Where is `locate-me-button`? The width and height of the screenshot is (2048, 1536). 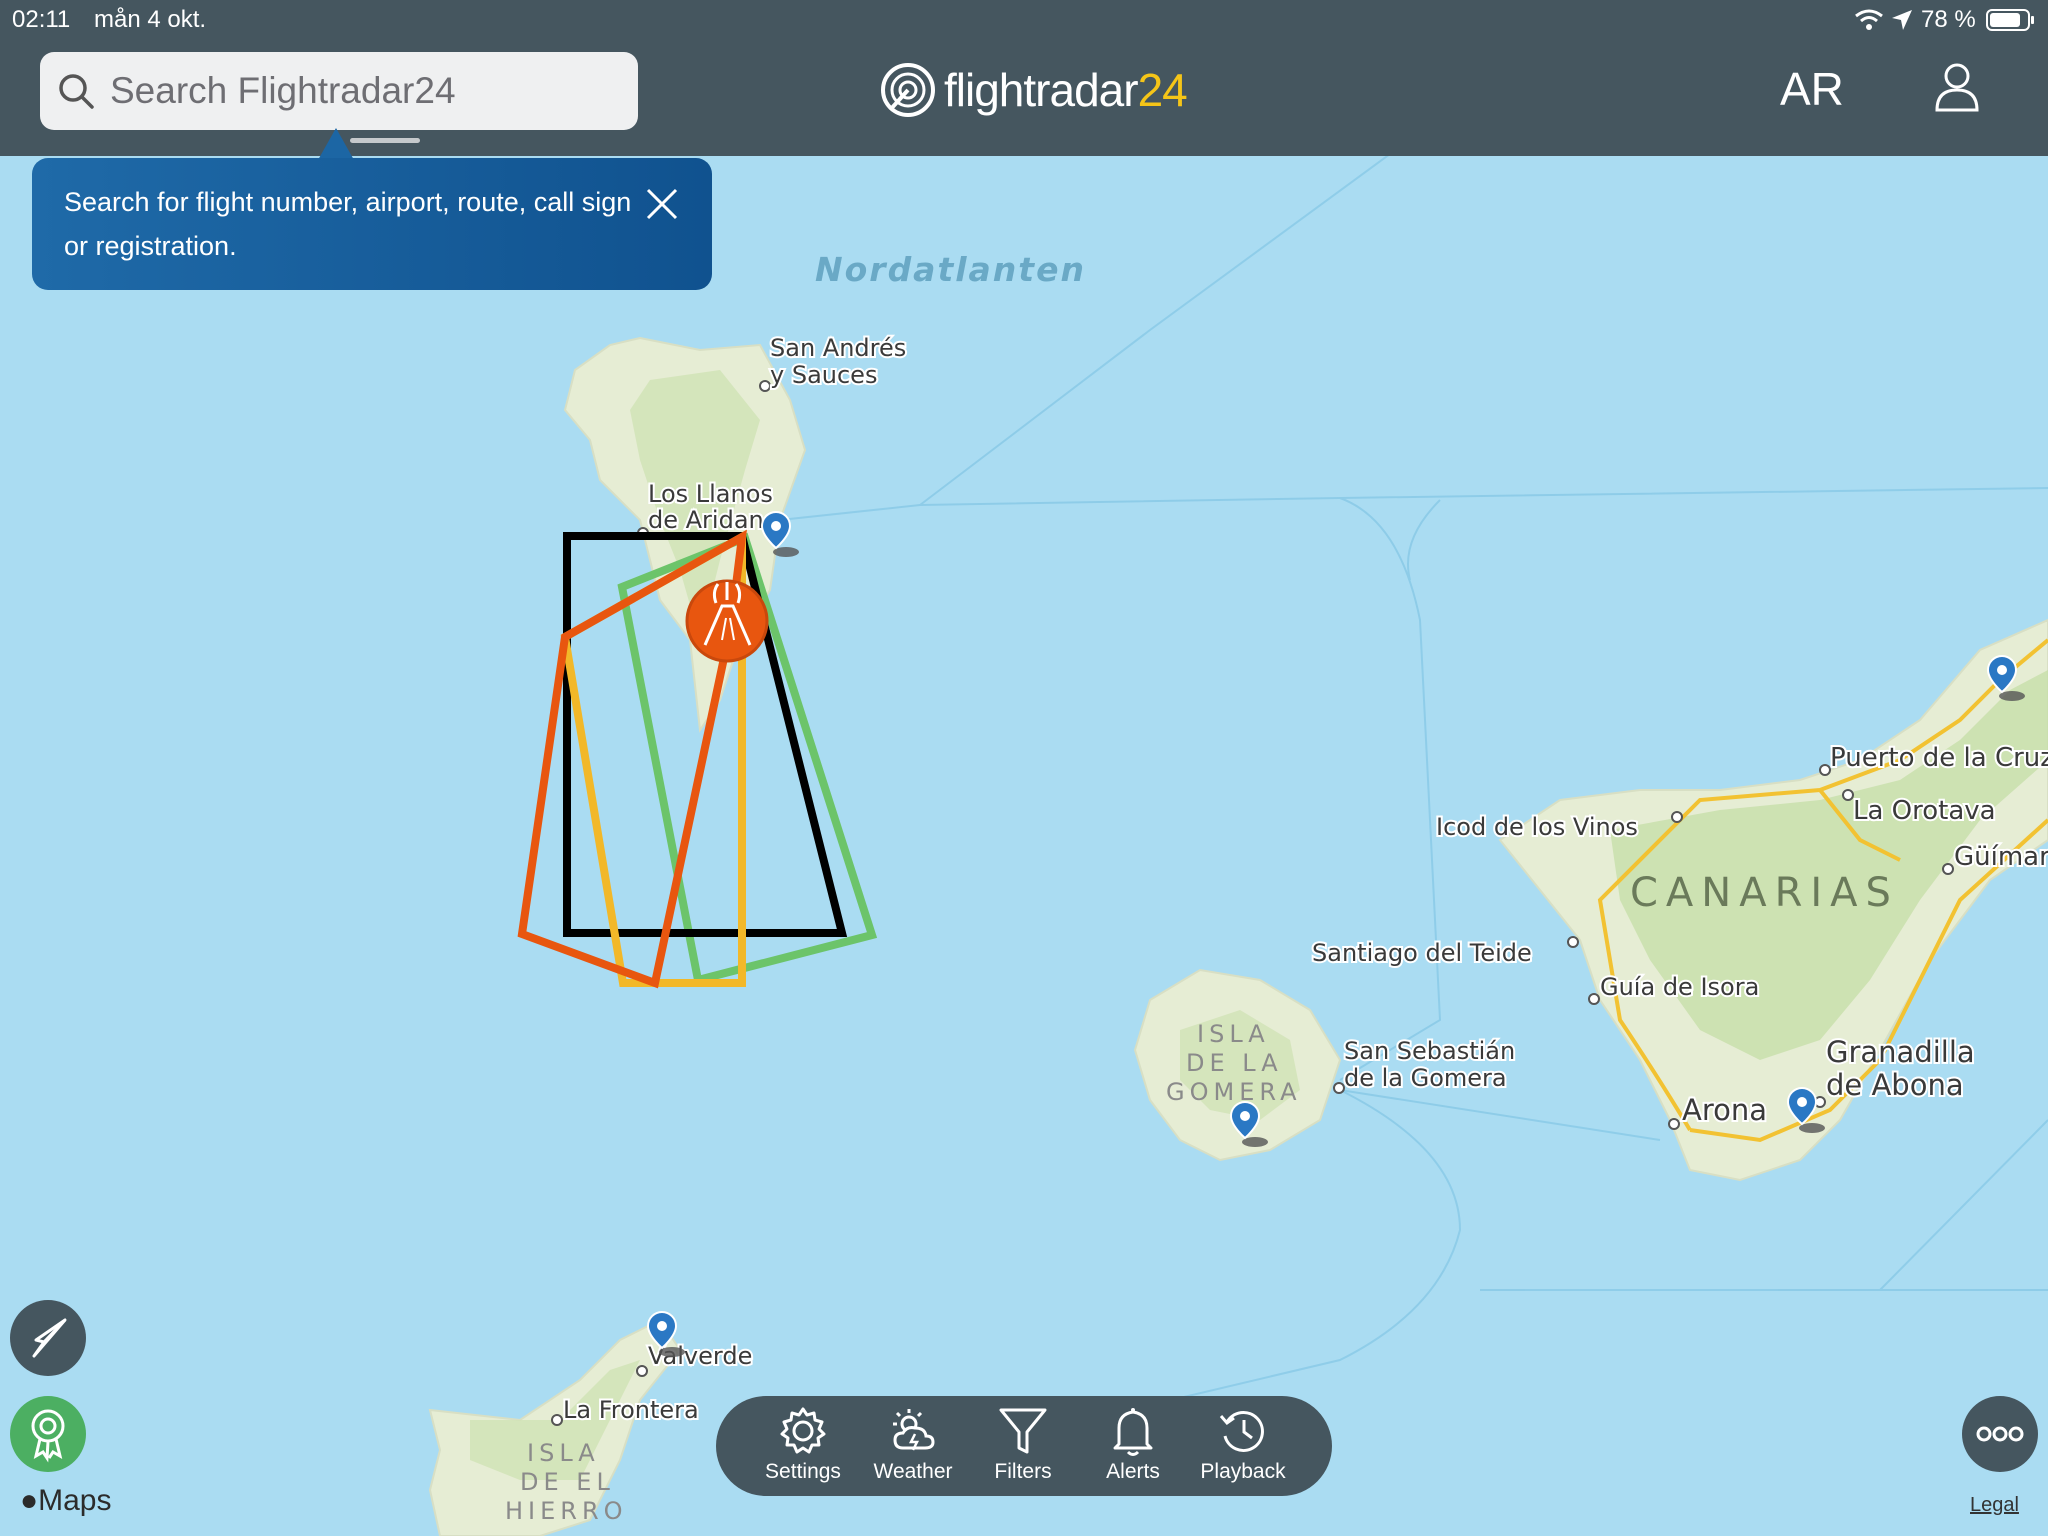
locate-me-button is located at coordinates (48, 1338).